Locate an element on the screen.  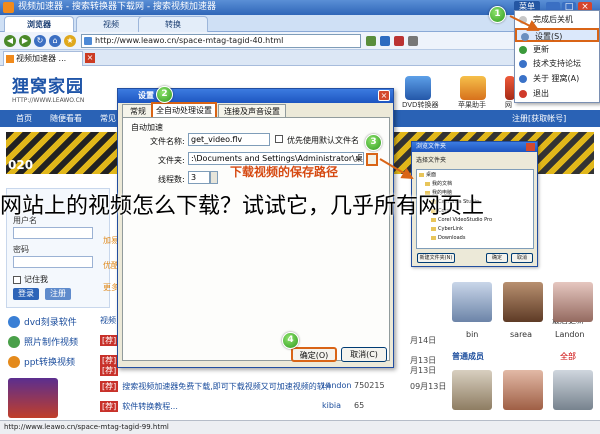
nav-home: 首页 is located at coordinates (24, 118).